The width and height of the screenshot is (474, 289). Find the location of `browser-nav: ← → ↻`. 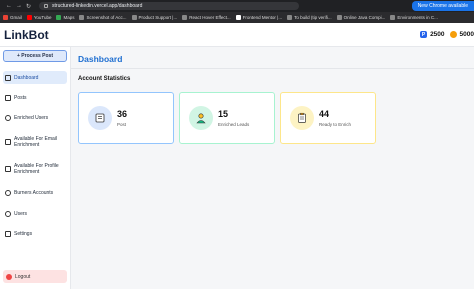

browser-nav: ← → ↻ is located at coordinates (18, 6).